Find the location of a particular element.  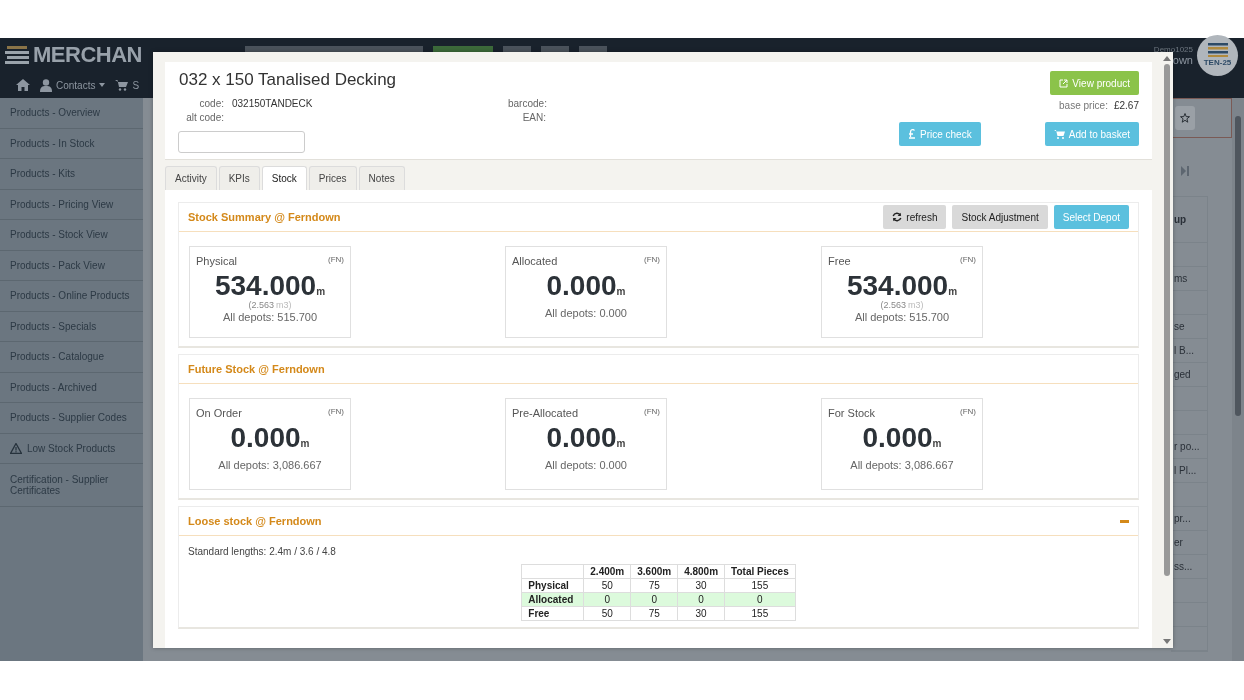

collapse-icon is located at coordinates (1124, 521).